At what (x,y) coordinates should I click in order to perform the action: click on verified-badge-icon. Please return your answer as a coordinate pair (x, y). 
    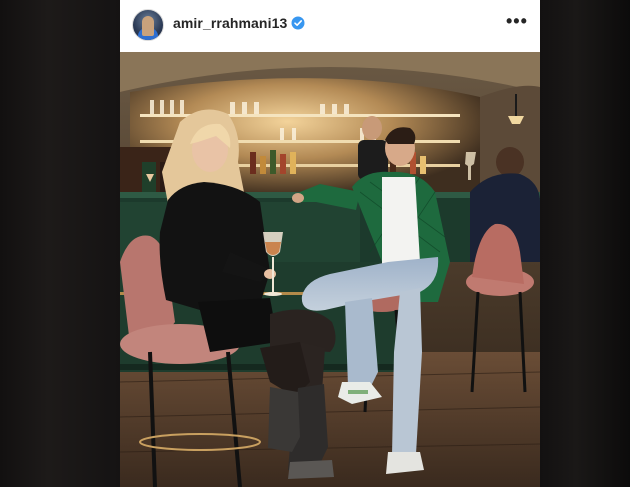
    Looking at the image, I should click on (298, 23).